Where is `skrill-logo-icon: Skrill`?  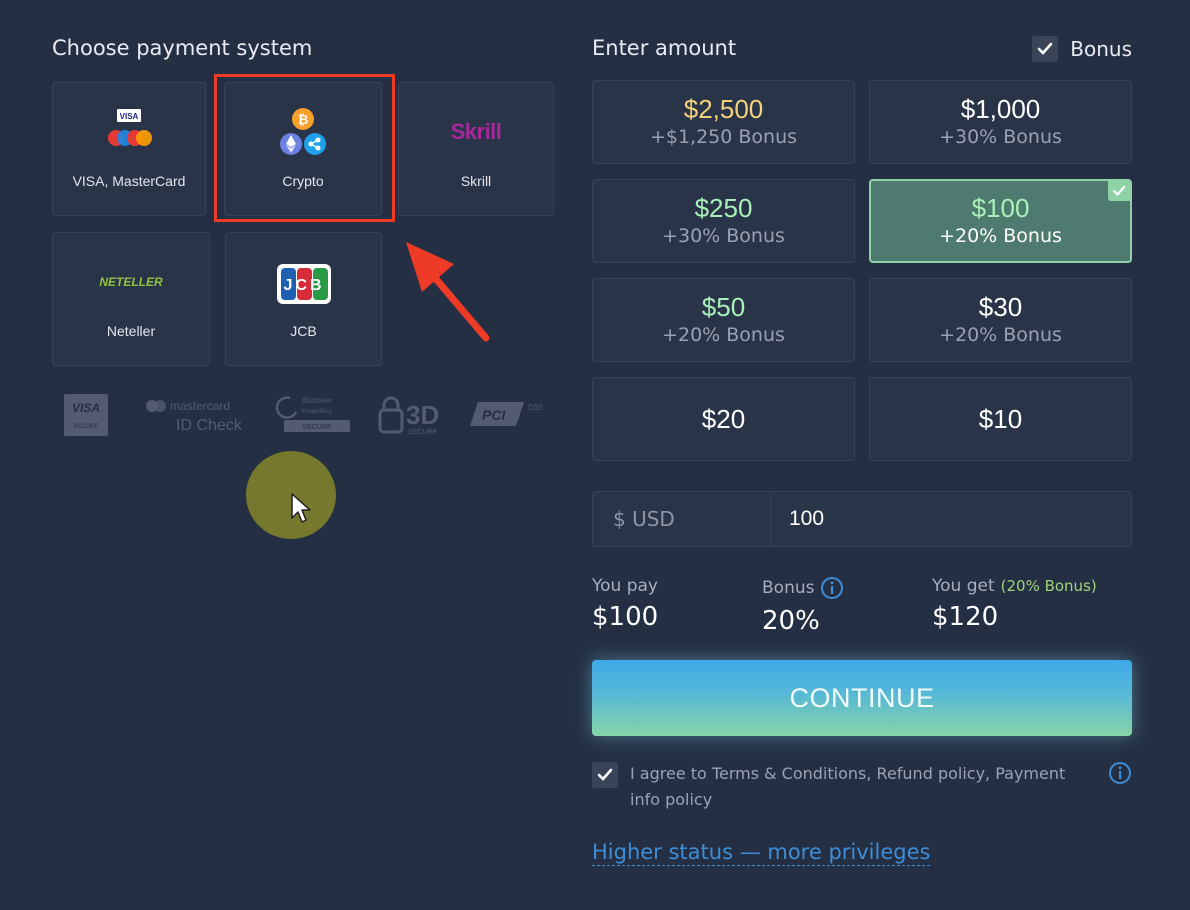
skrill-logo-icon: Skrill is located at coordinates (476, 132).